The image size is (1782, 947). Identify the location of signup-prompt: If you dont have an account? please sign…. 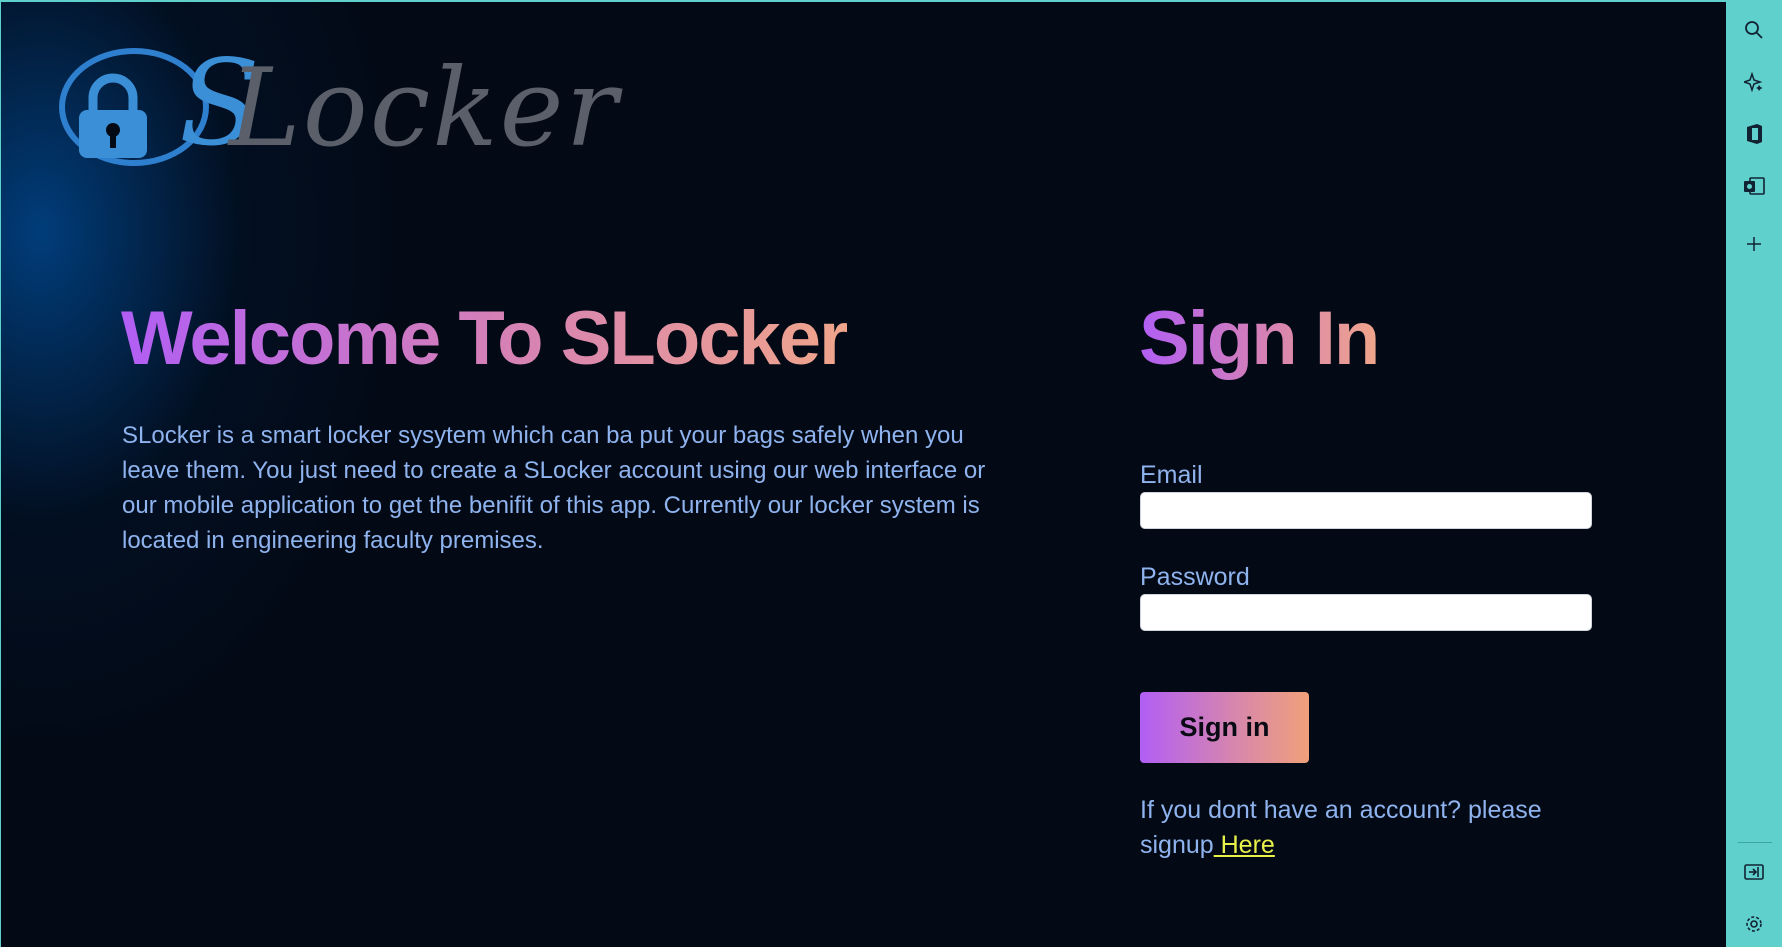
(1355, 828).